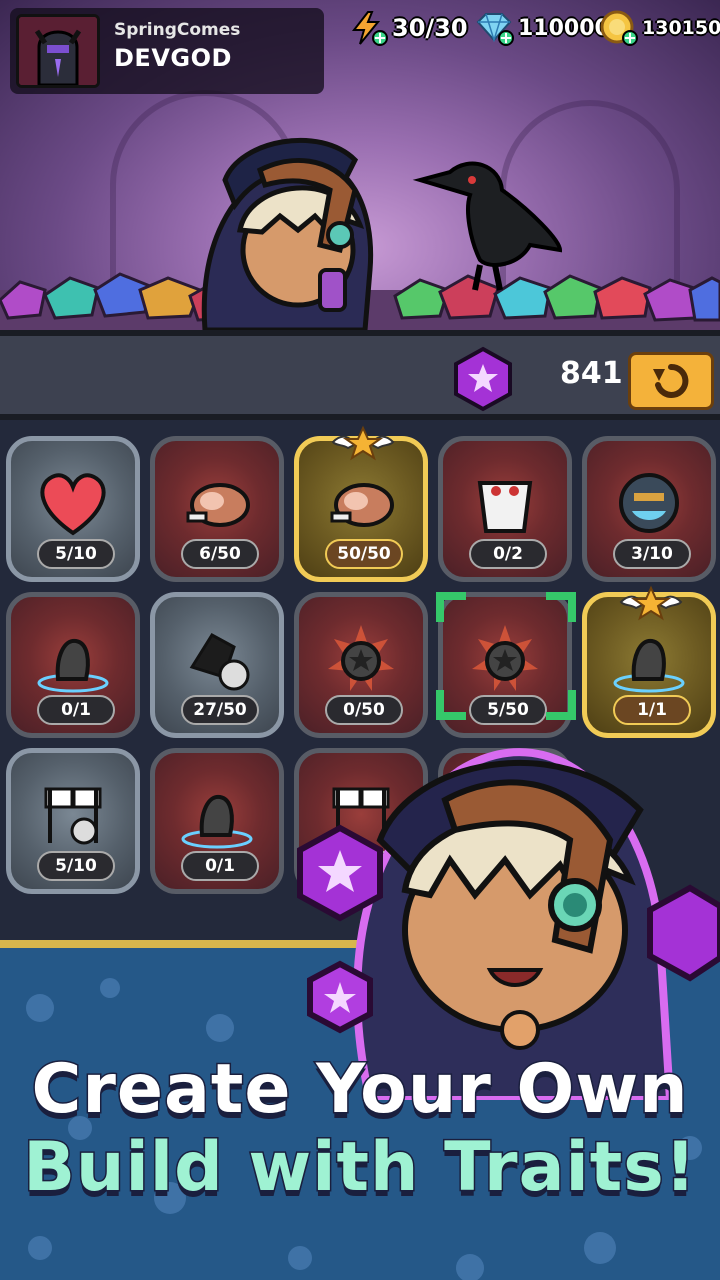 This screenshot has width=720, height=1280. I want to click on purple-gem-icon, so click(483, 379).